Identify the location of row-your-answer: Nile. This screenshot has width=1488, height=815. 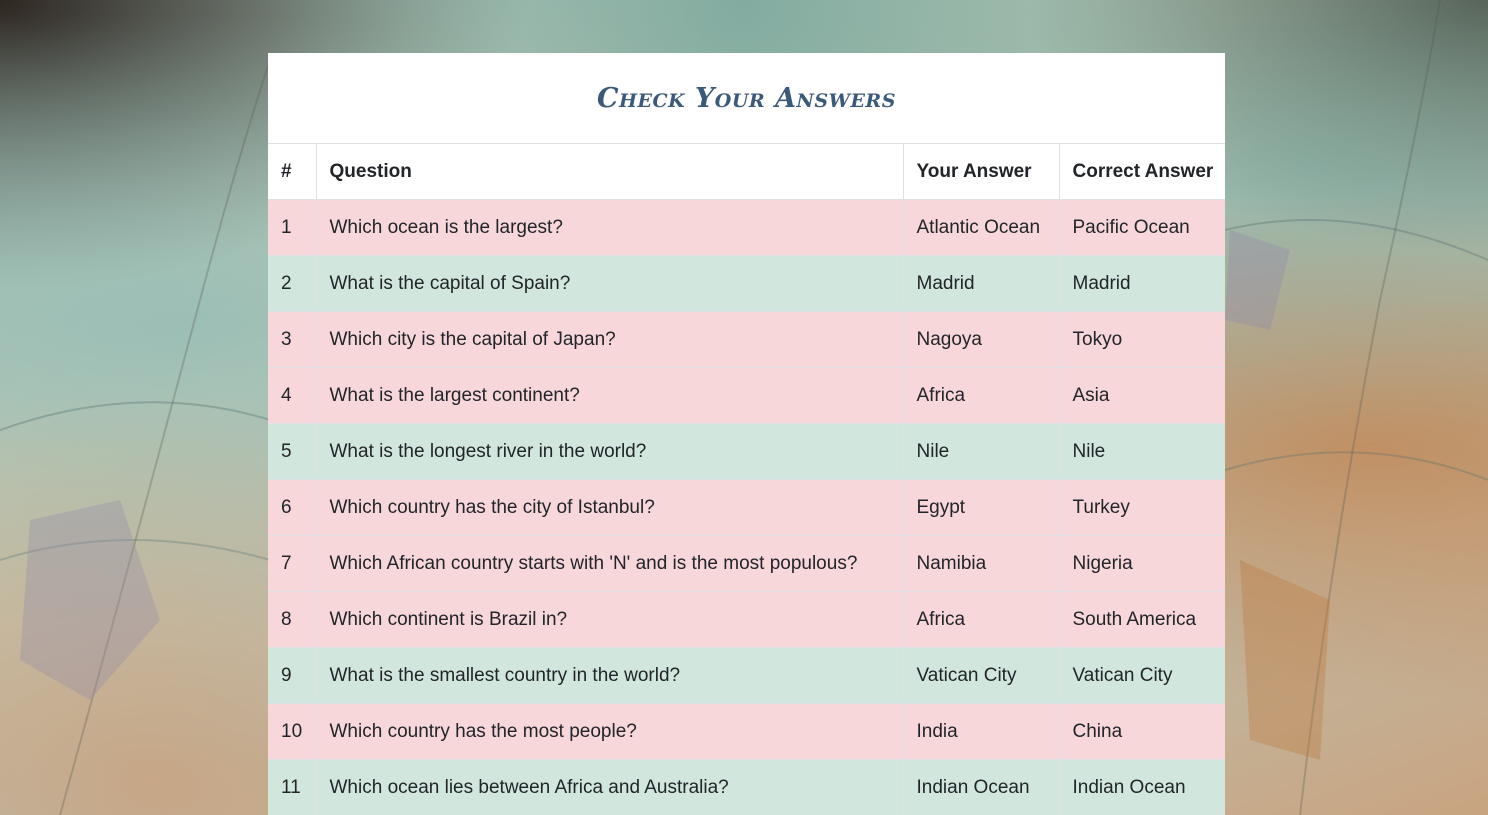
(981, 451).